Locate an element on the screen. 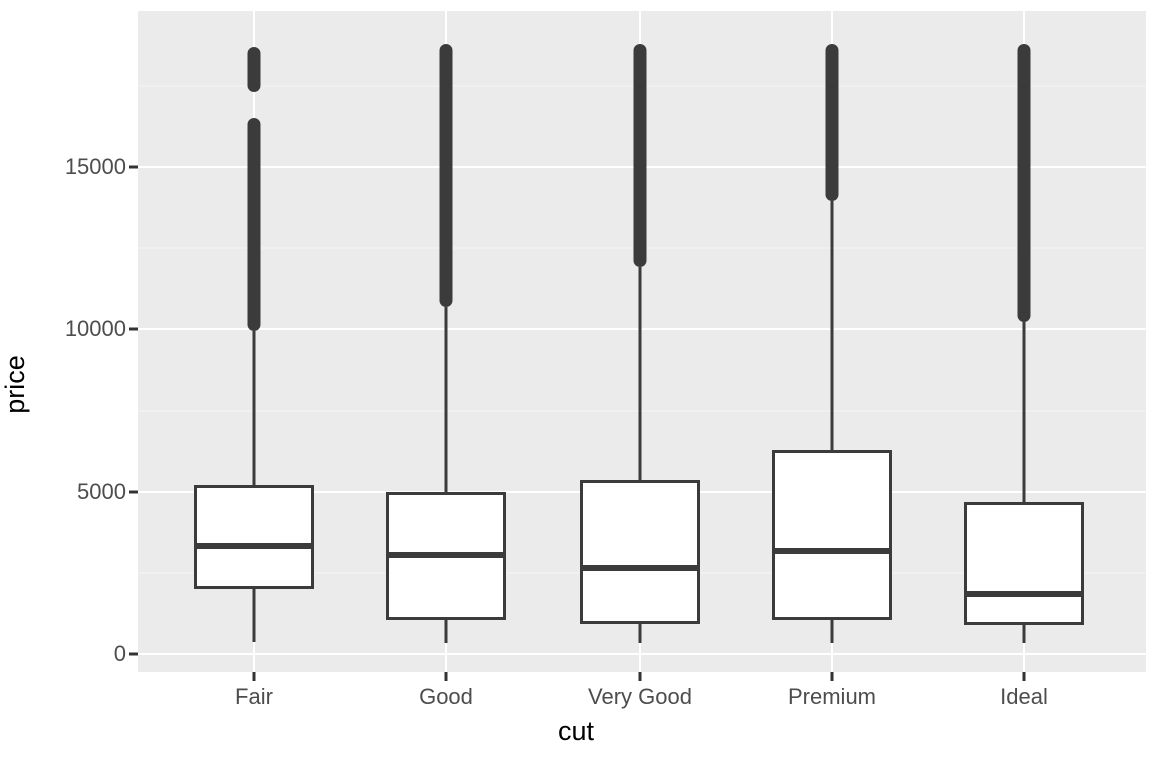  y-axis-tick-label: 5000 is located at coordinates (101, 491).